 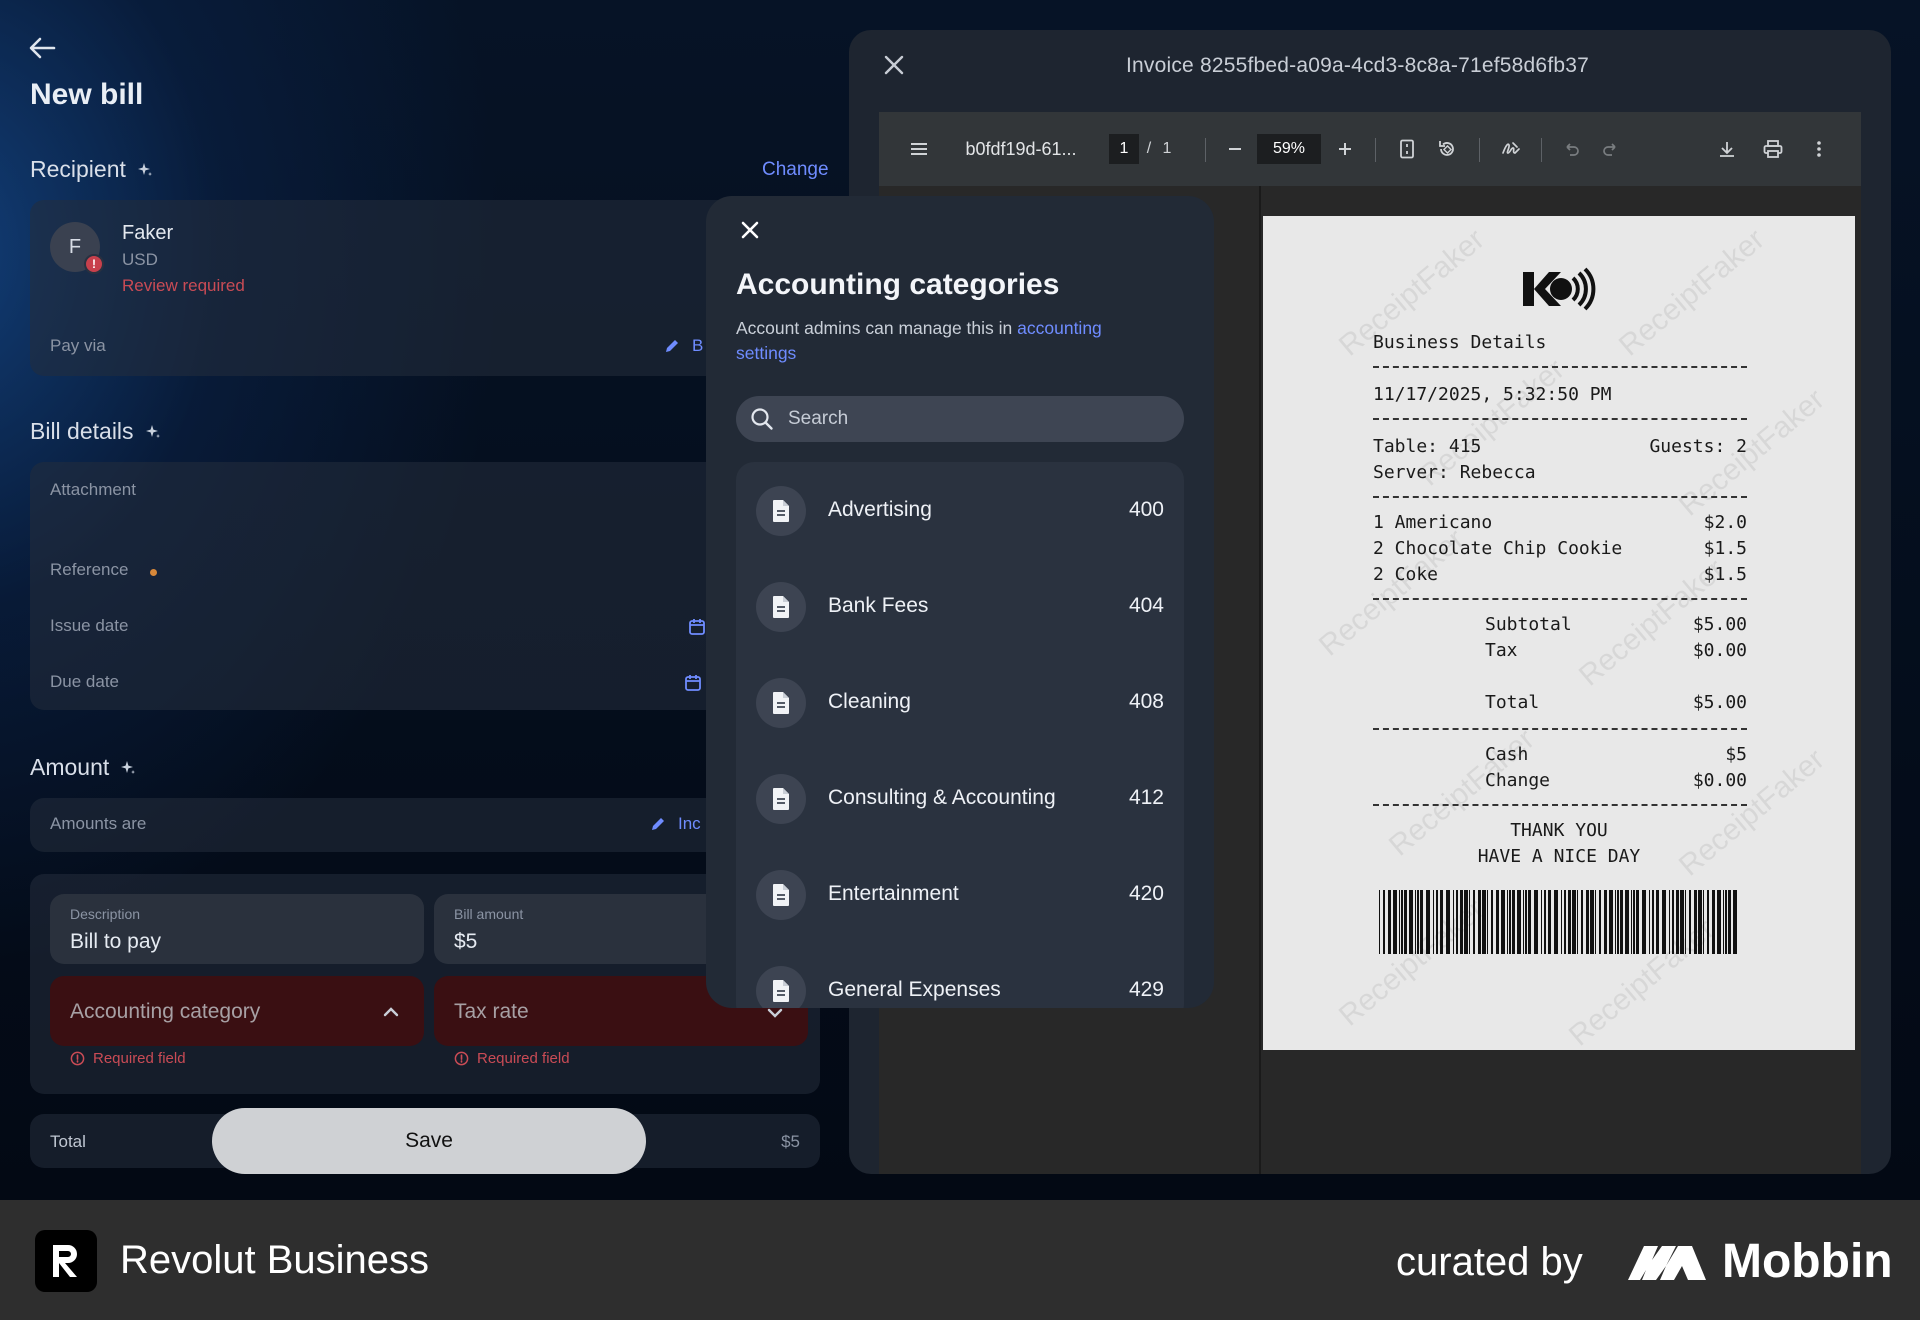 I want to click on pay-via-label: Pay via, so click(x=78, y=345).